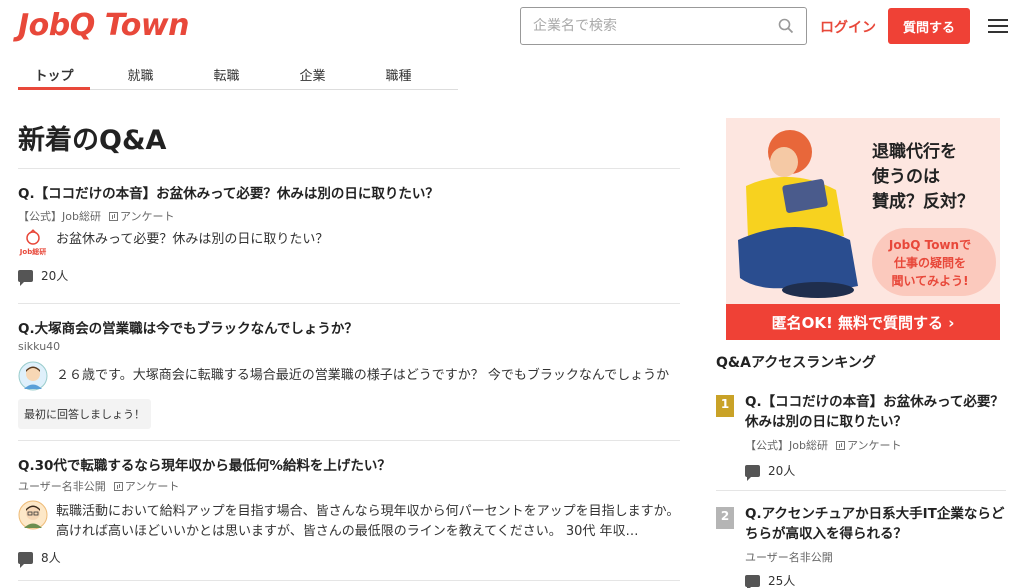  I want to click on category-nav: トップ 就職 転職 企業 職種, so click(238, 74).